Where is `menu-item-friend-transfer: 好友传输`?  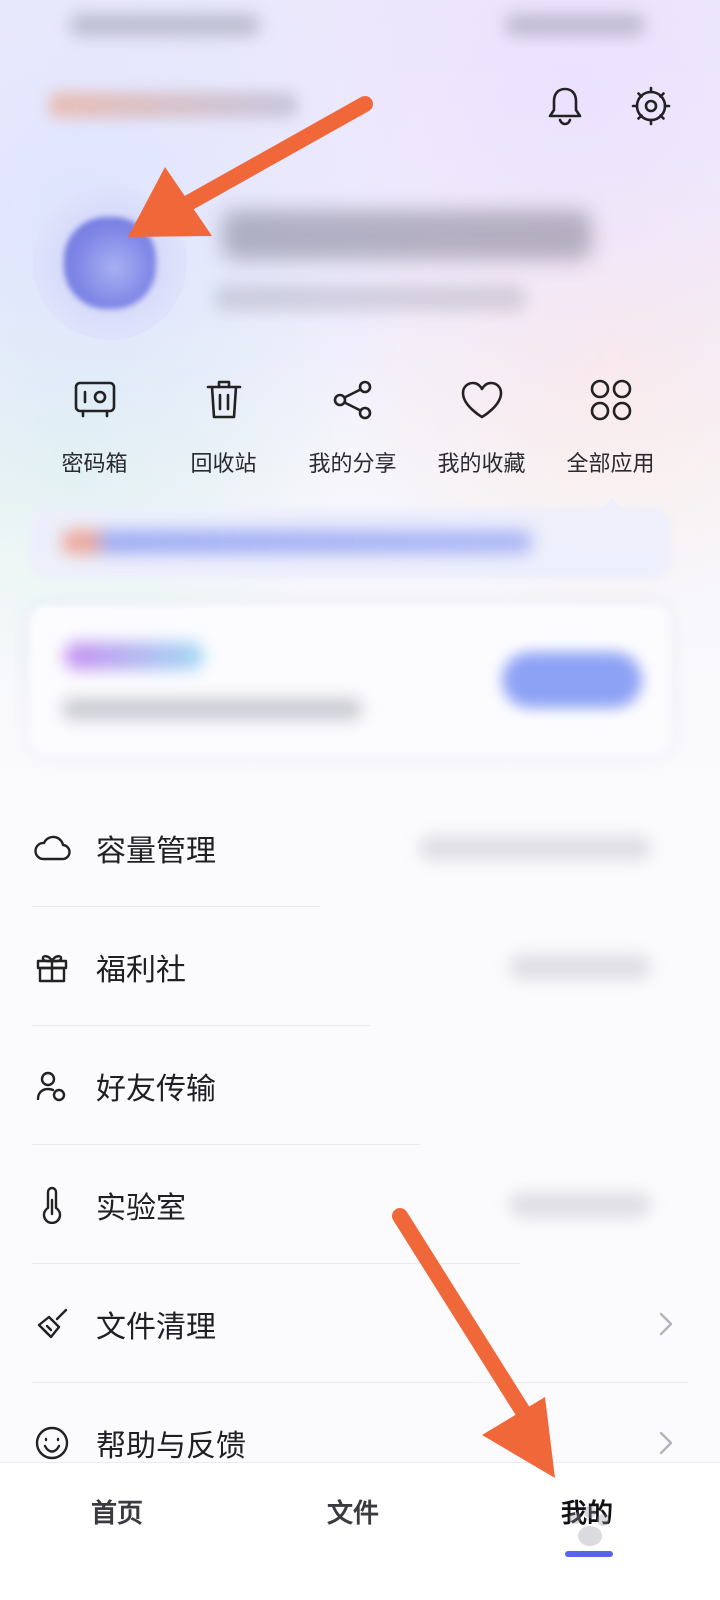 menu-item-friend-transfer: 好友传输 is located at coordinates (360, 1085).